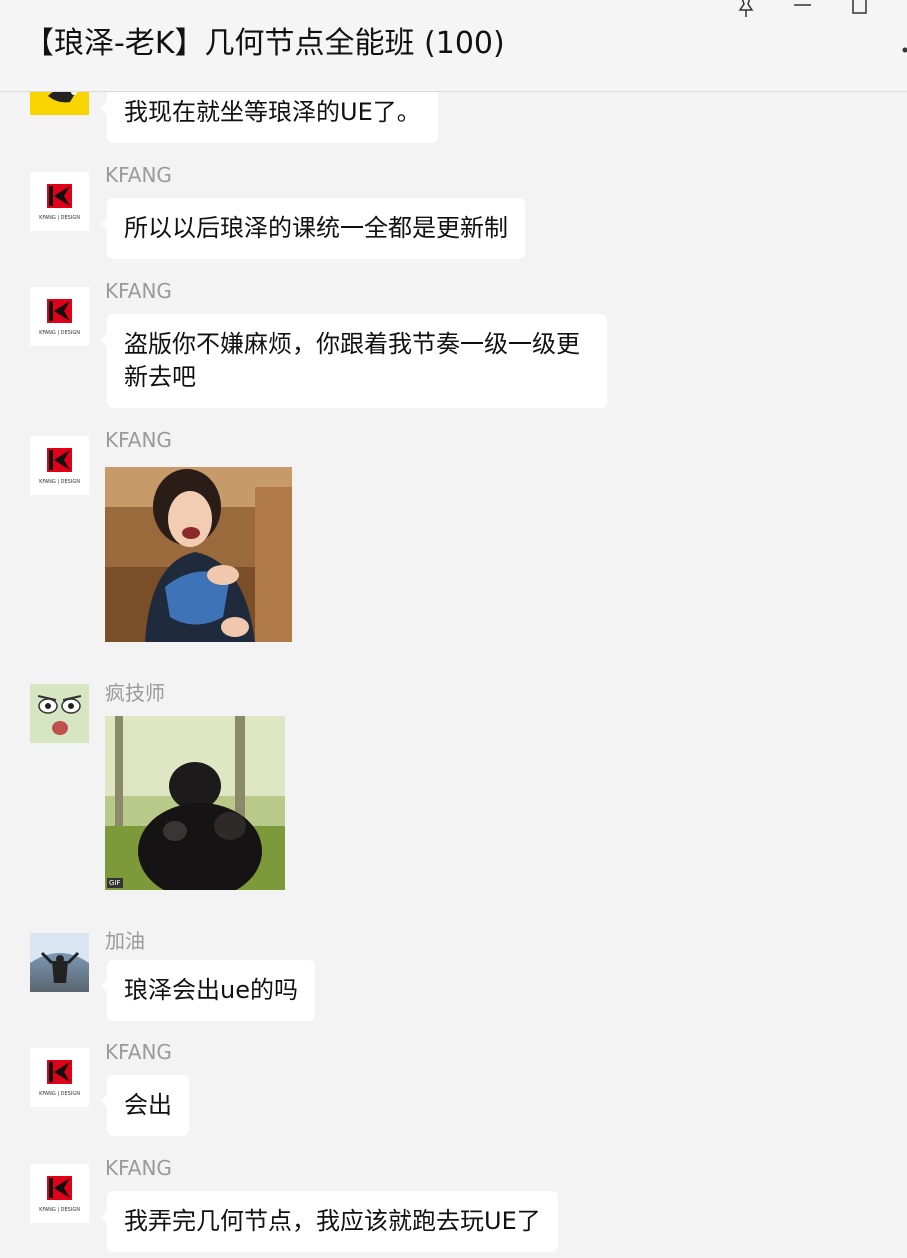 This screenshot has height=1258, width=907. I want to click on title-bar: 【琅泽-老K】几何节点全能班 (100), so click(453, 46).